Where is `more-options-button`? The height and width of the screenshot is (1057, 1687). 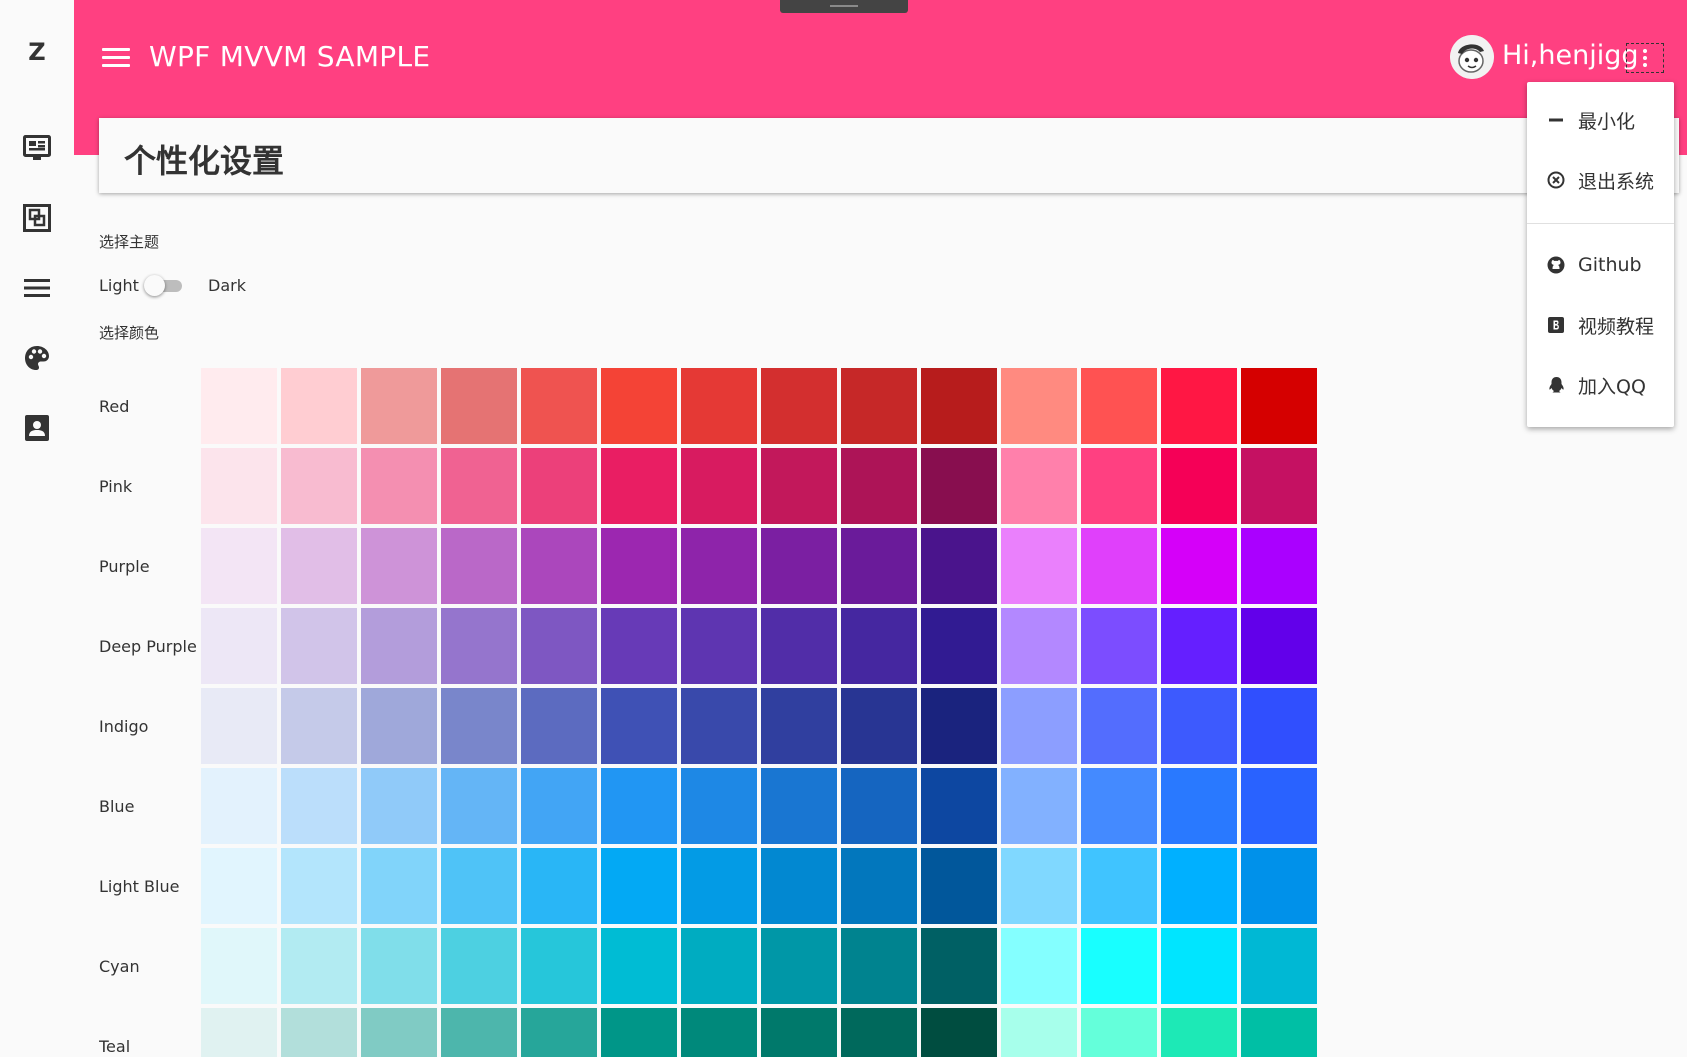
more-options-button is located at coordinates (1645, 58).